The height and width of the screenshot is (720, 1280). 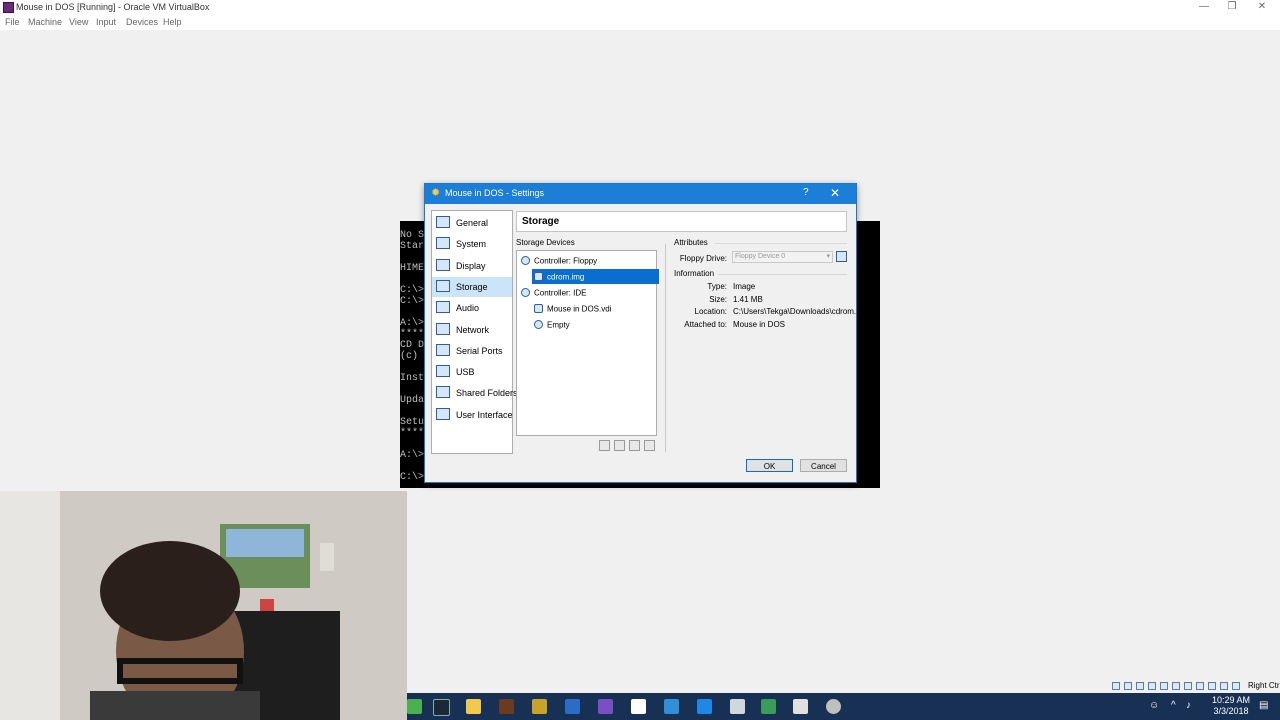 I want to click on mouse-integration-icon, so click(x=1236, y=686).